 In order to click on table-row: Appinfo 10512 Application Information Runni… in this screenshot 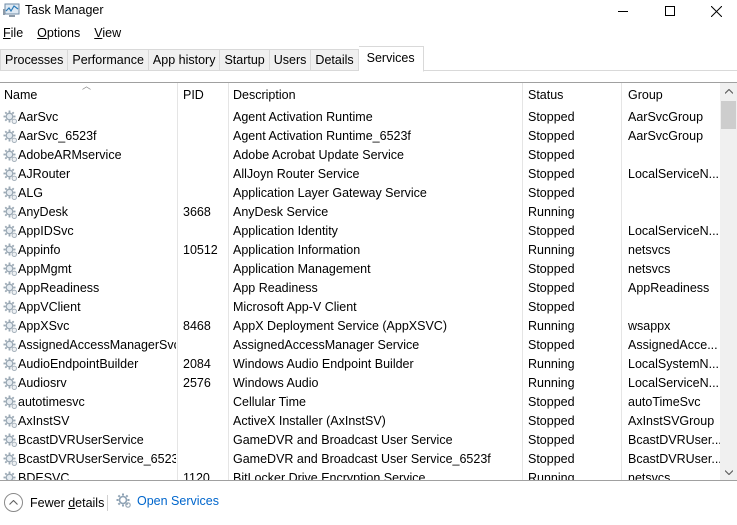, I will do `click(360, 250)`.